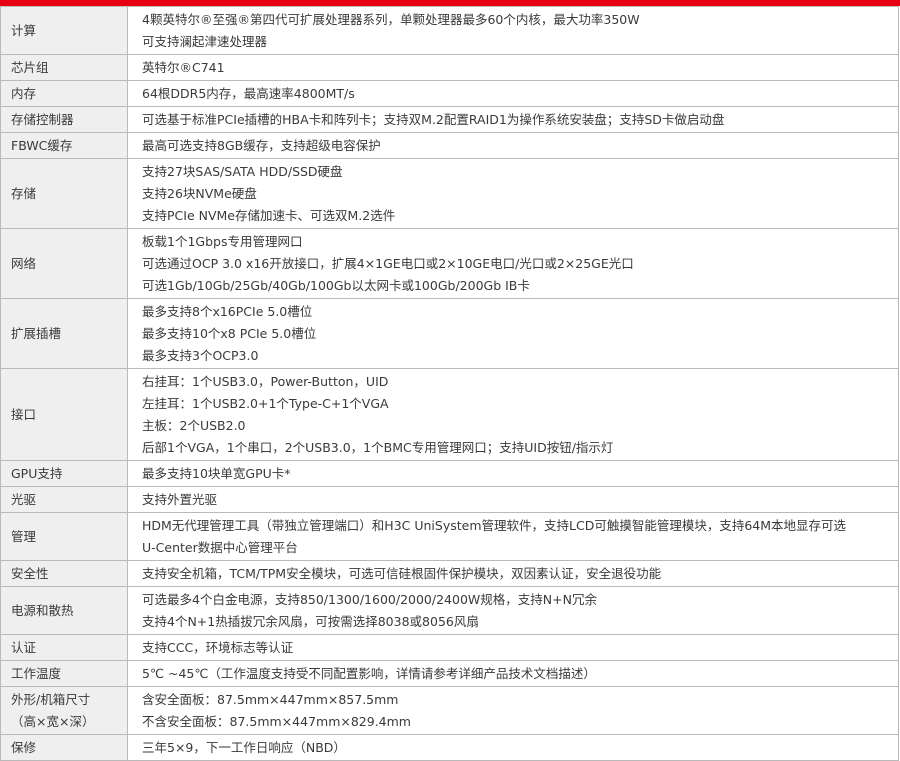  What do you see at coordinates (269, 215) in the screenshot?
I see `spec-value-line: 支持PCIe NVMe存储加速卡、可选双M.2选件` at bounding box center [269, 215].